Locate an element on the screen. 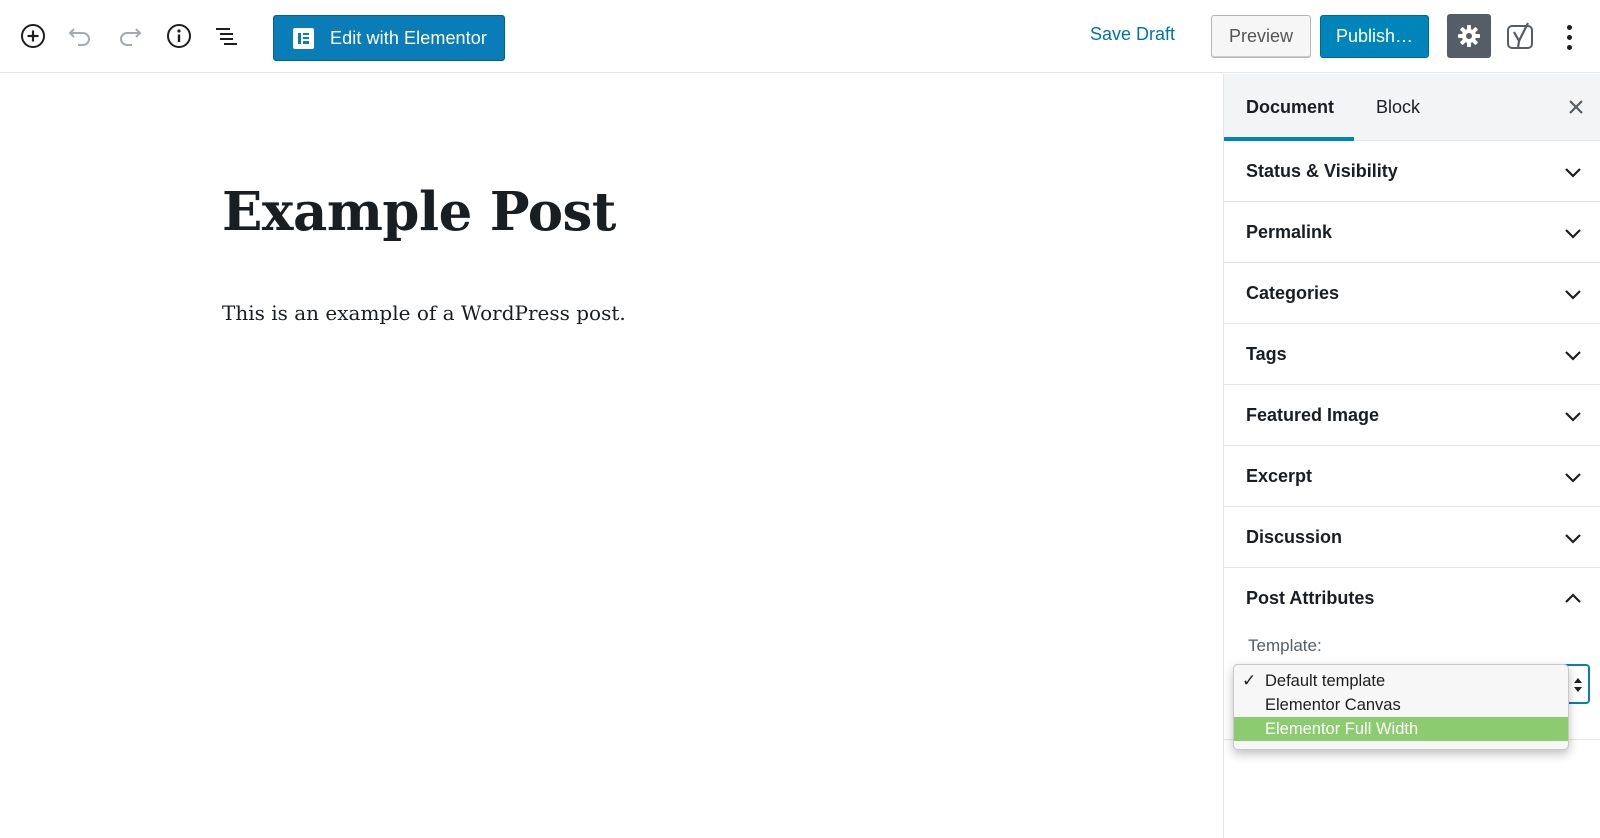  panel-title: Permalink is located at coordinates (1289, 231).